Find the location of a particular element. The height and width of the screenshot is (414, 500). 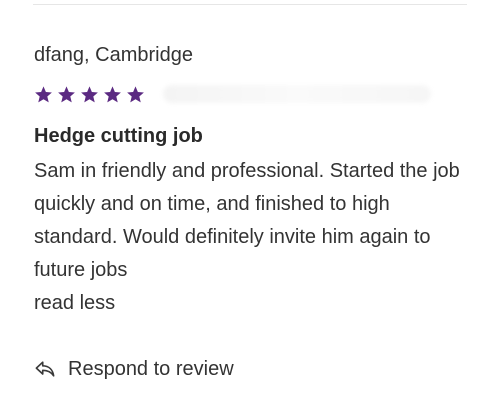

star-rating is located at coordinates (89, 94).